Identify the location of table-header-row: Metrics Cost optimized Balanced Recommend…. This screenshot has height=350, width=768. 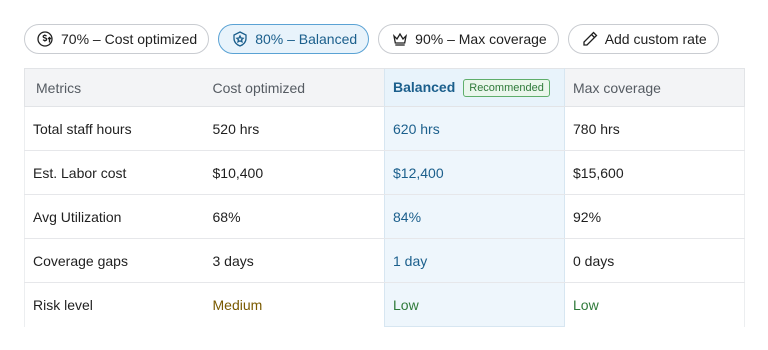
(384, 87).